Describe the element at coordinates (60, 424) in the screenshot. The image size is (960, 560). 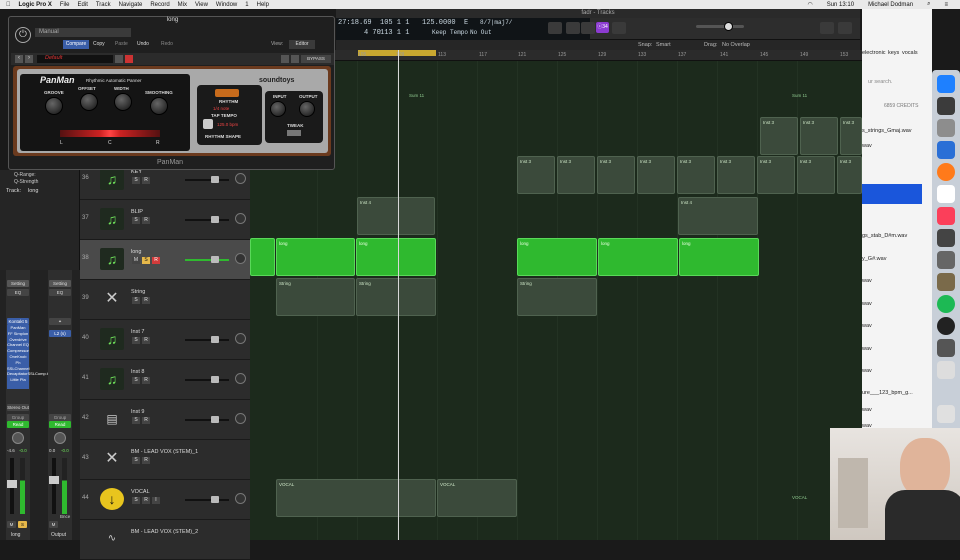
I see `automation-read: Read` at that location.